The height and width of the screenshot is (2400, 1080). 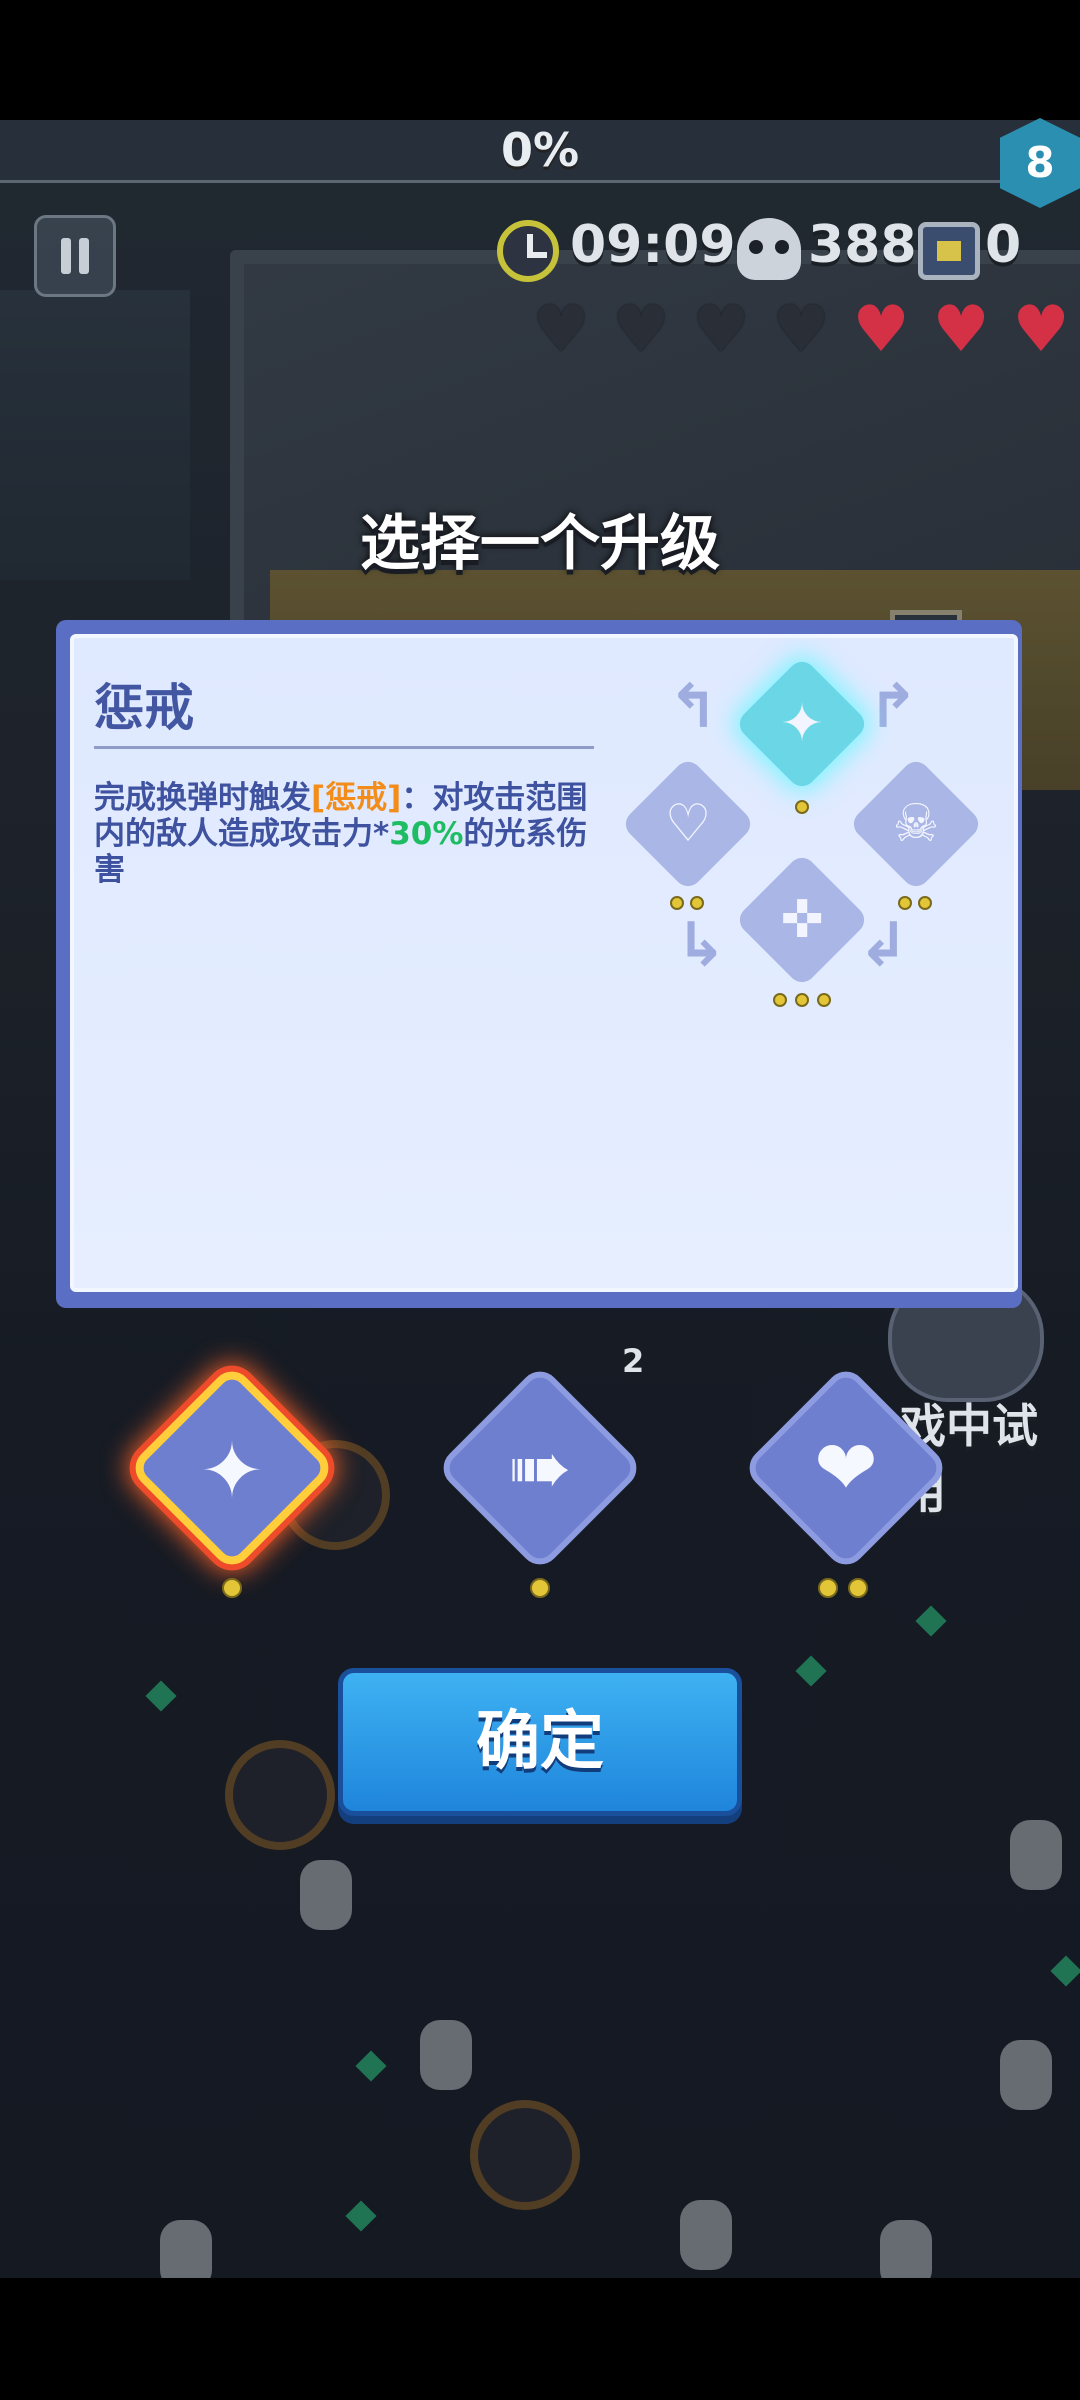 What do you see at coordinates (75, 256) in the screenshot?
I see `pause-button` at bounding box center [75, 256].